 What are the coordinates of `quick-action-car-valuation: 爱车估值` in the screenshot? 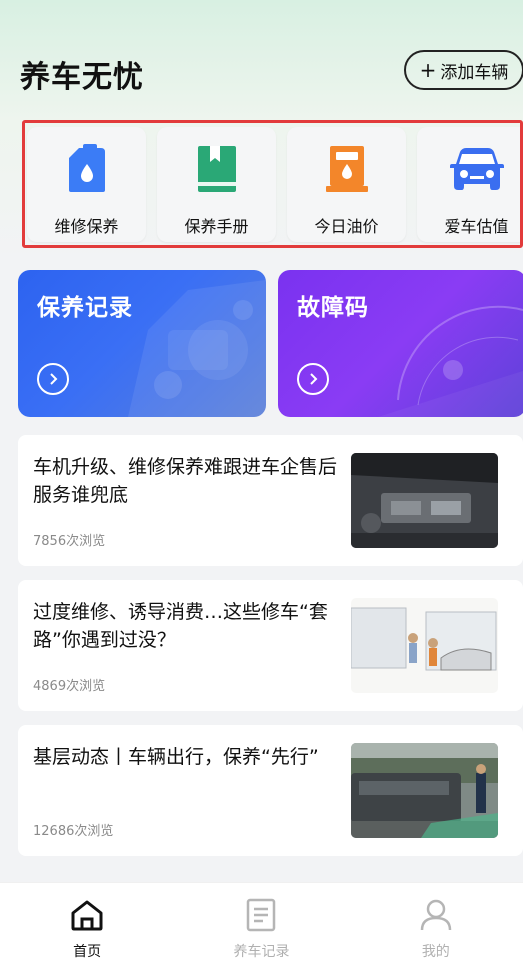 It's located at (468, 184).